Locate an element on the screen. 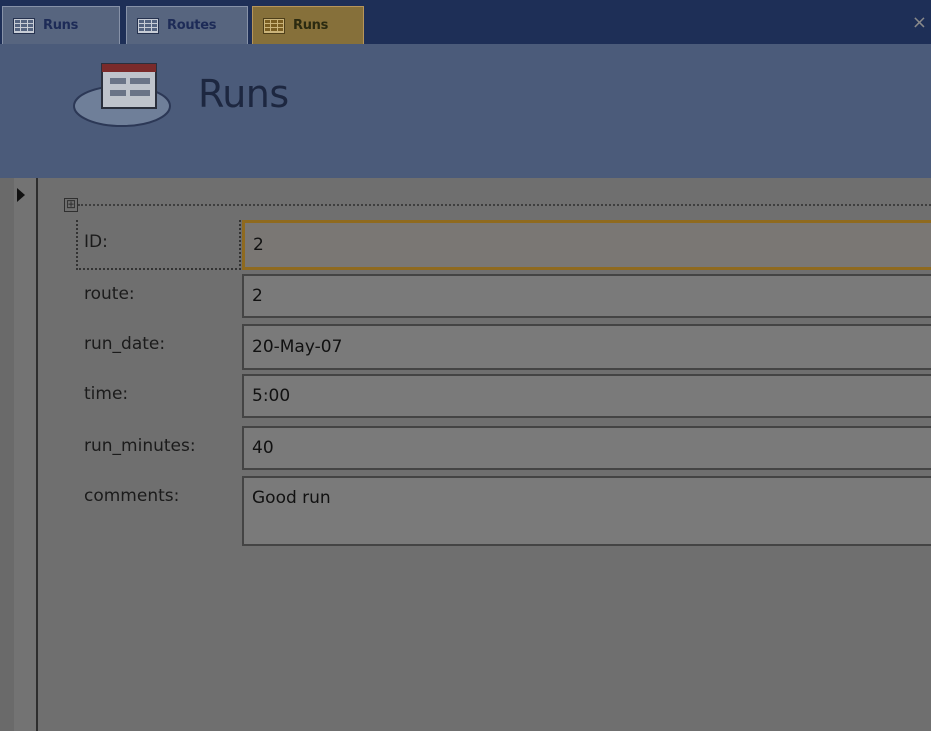 Image resolution: width=931 pixels, height=731 pixels. field-row-comments: comments: Good run is located at coordinates (484, 511).